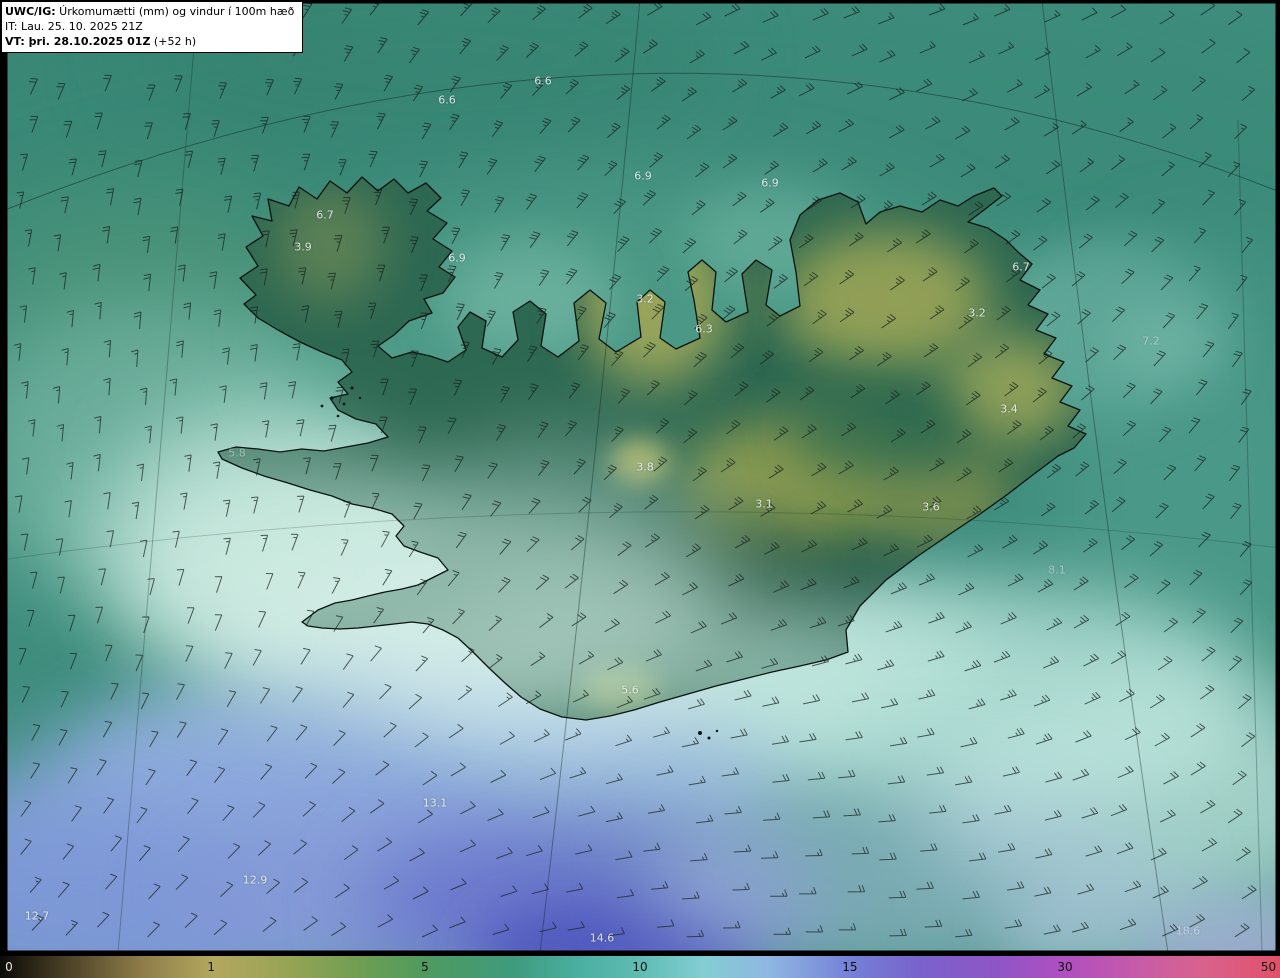 This screenshot has width=1280, height=978. What do you see at coordinates (9, 966) in the screenshot?
I see `colorbar-tick: 0` at bounding box center [9, 966].